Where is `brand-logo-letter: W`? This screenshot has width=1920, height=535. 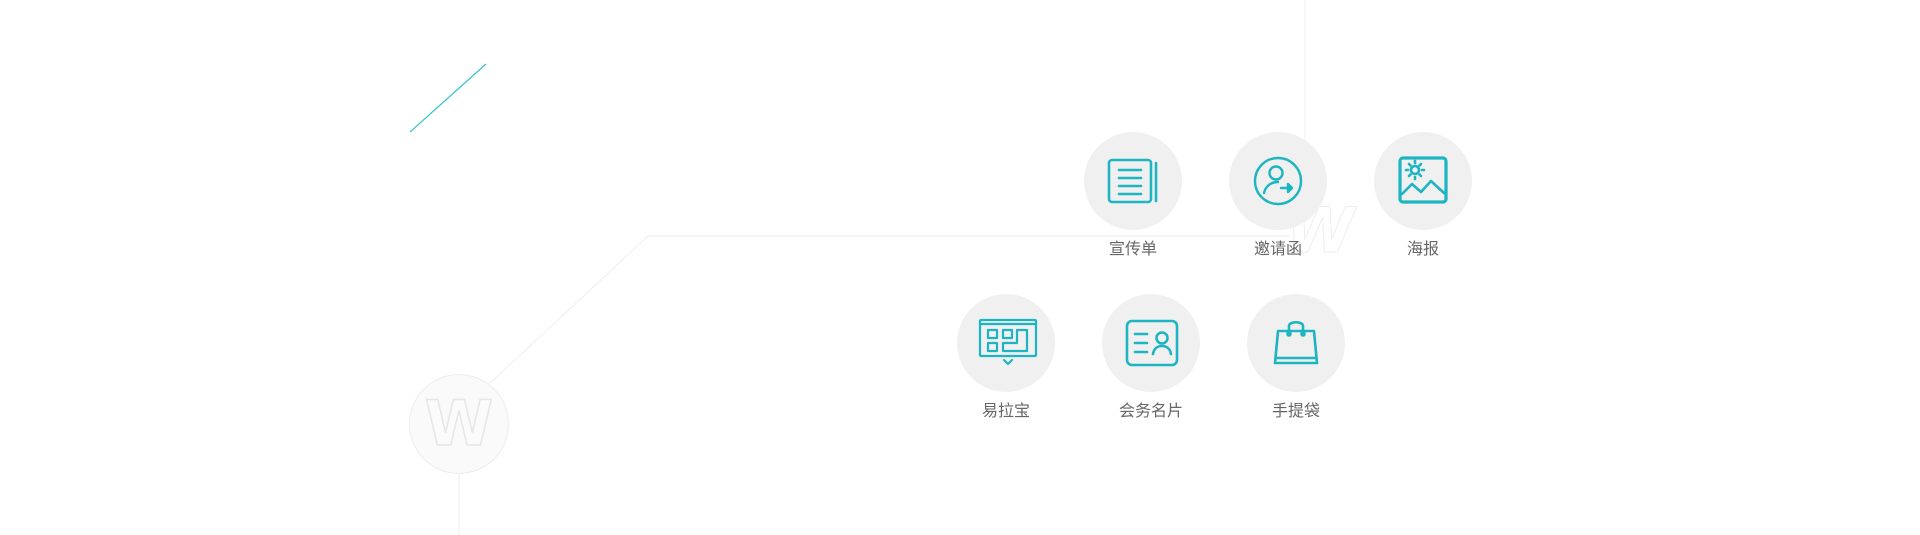 brand-logo-letter: W is located at coordinates (459, 423).